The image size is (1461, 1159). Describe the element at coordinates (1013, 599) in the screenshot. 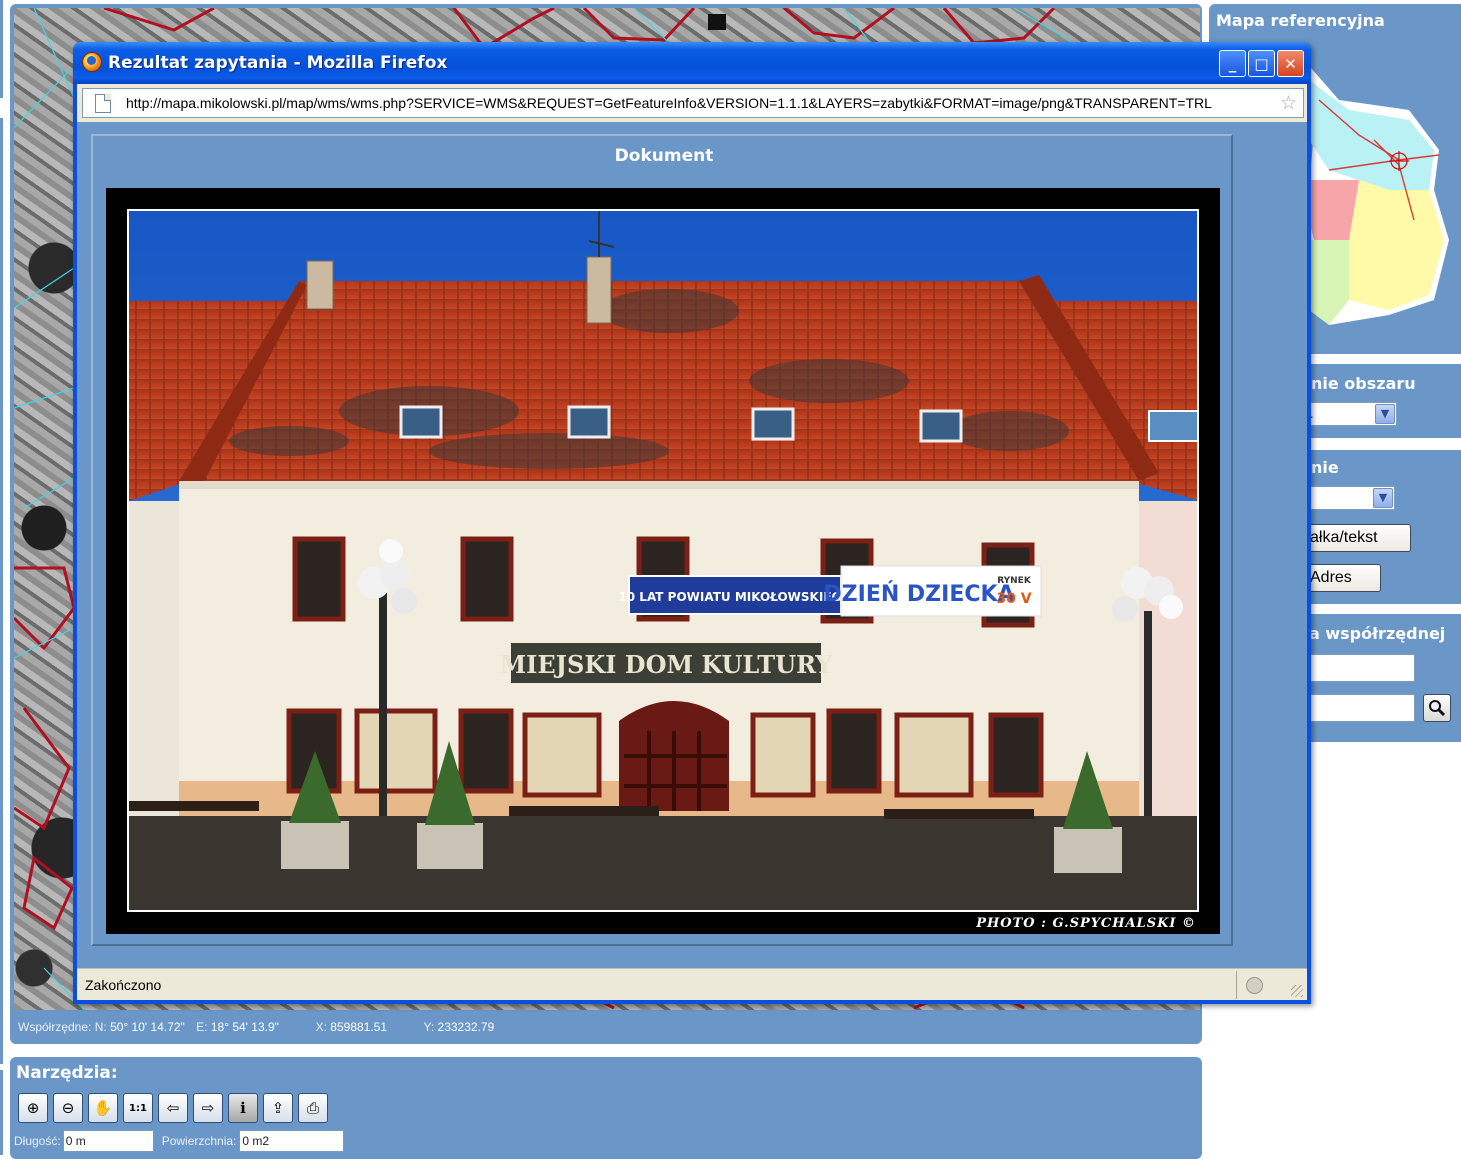

I see `banner-small-2: 30 V` at that location.